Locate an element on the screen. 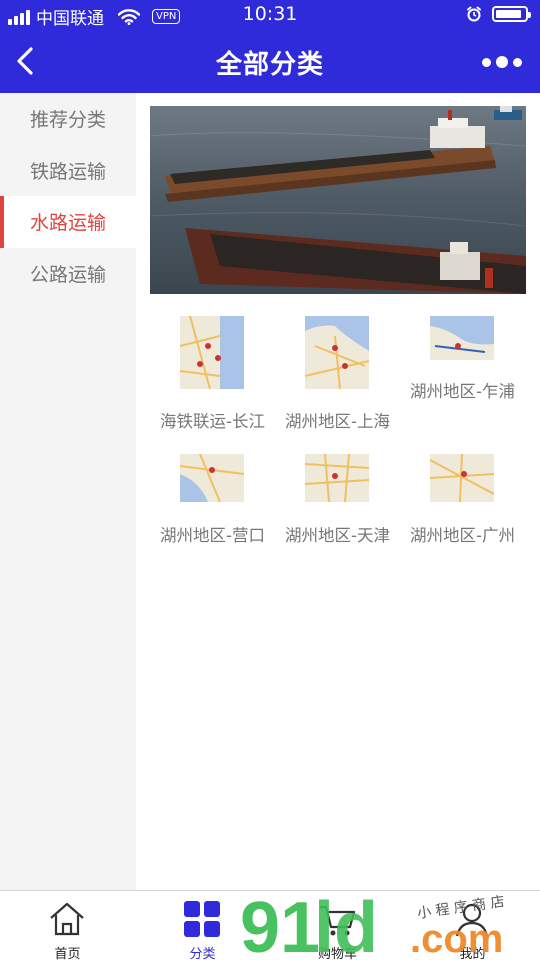 This screenshot has height=960, width=540. battery-icon is located at coordinates (511, 14).